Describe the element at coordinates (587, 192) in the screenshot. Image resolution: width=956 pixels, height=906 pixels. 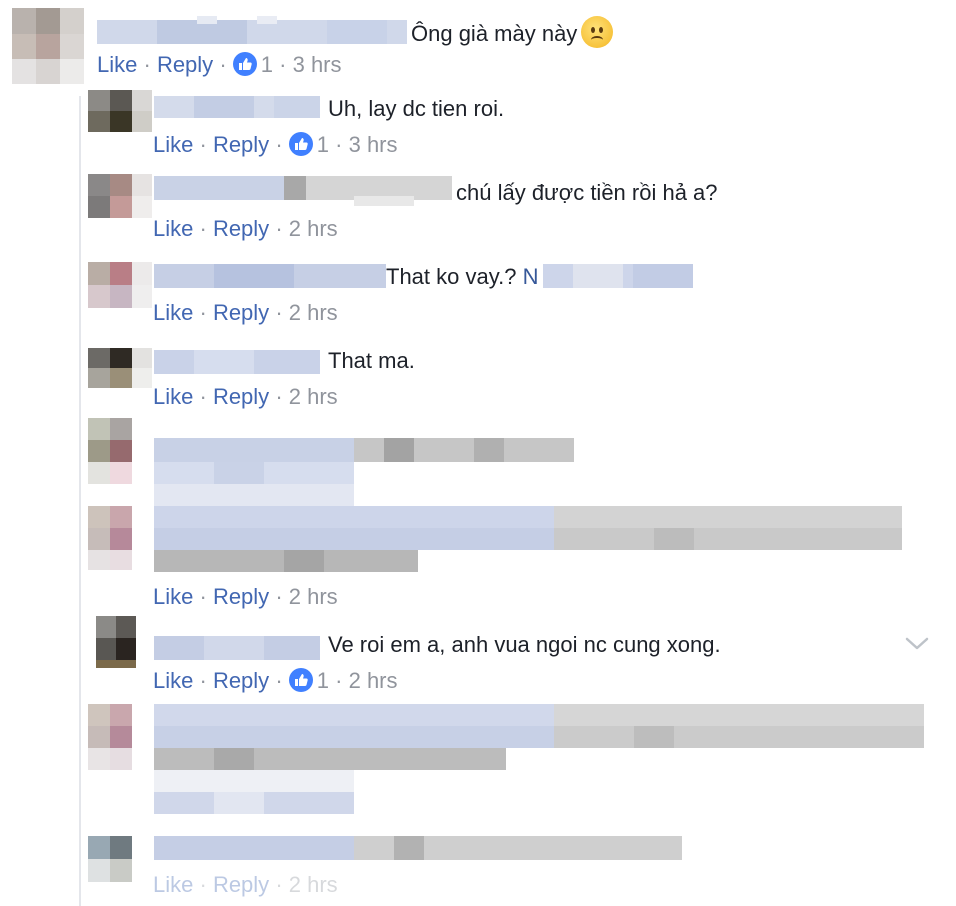
I see `comment-text: chú lấy được tiền rồi hả a?` at that location.